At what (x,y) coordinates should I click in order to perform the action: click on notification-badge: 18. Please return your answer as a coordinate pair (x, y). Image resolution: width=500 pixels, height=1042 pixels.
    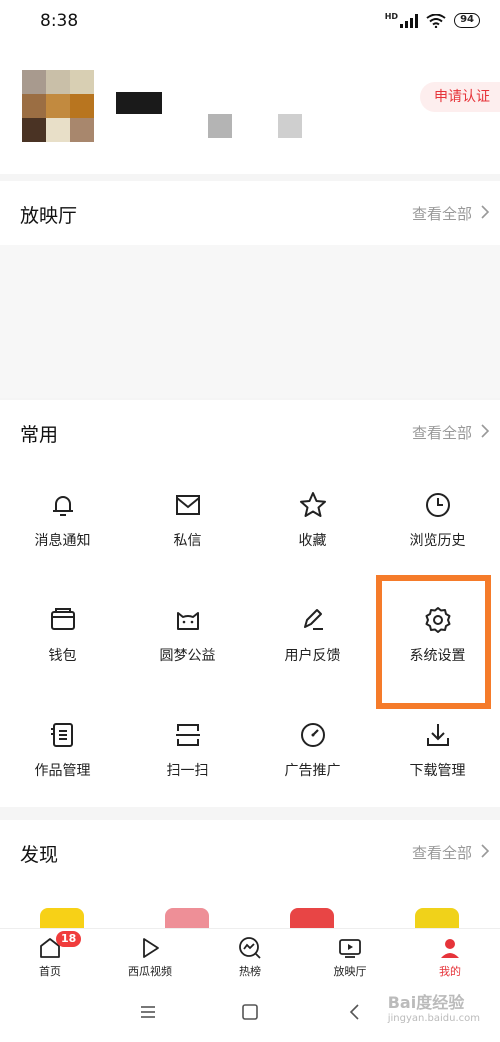
    Looking at the image, I should click on (69, 939).